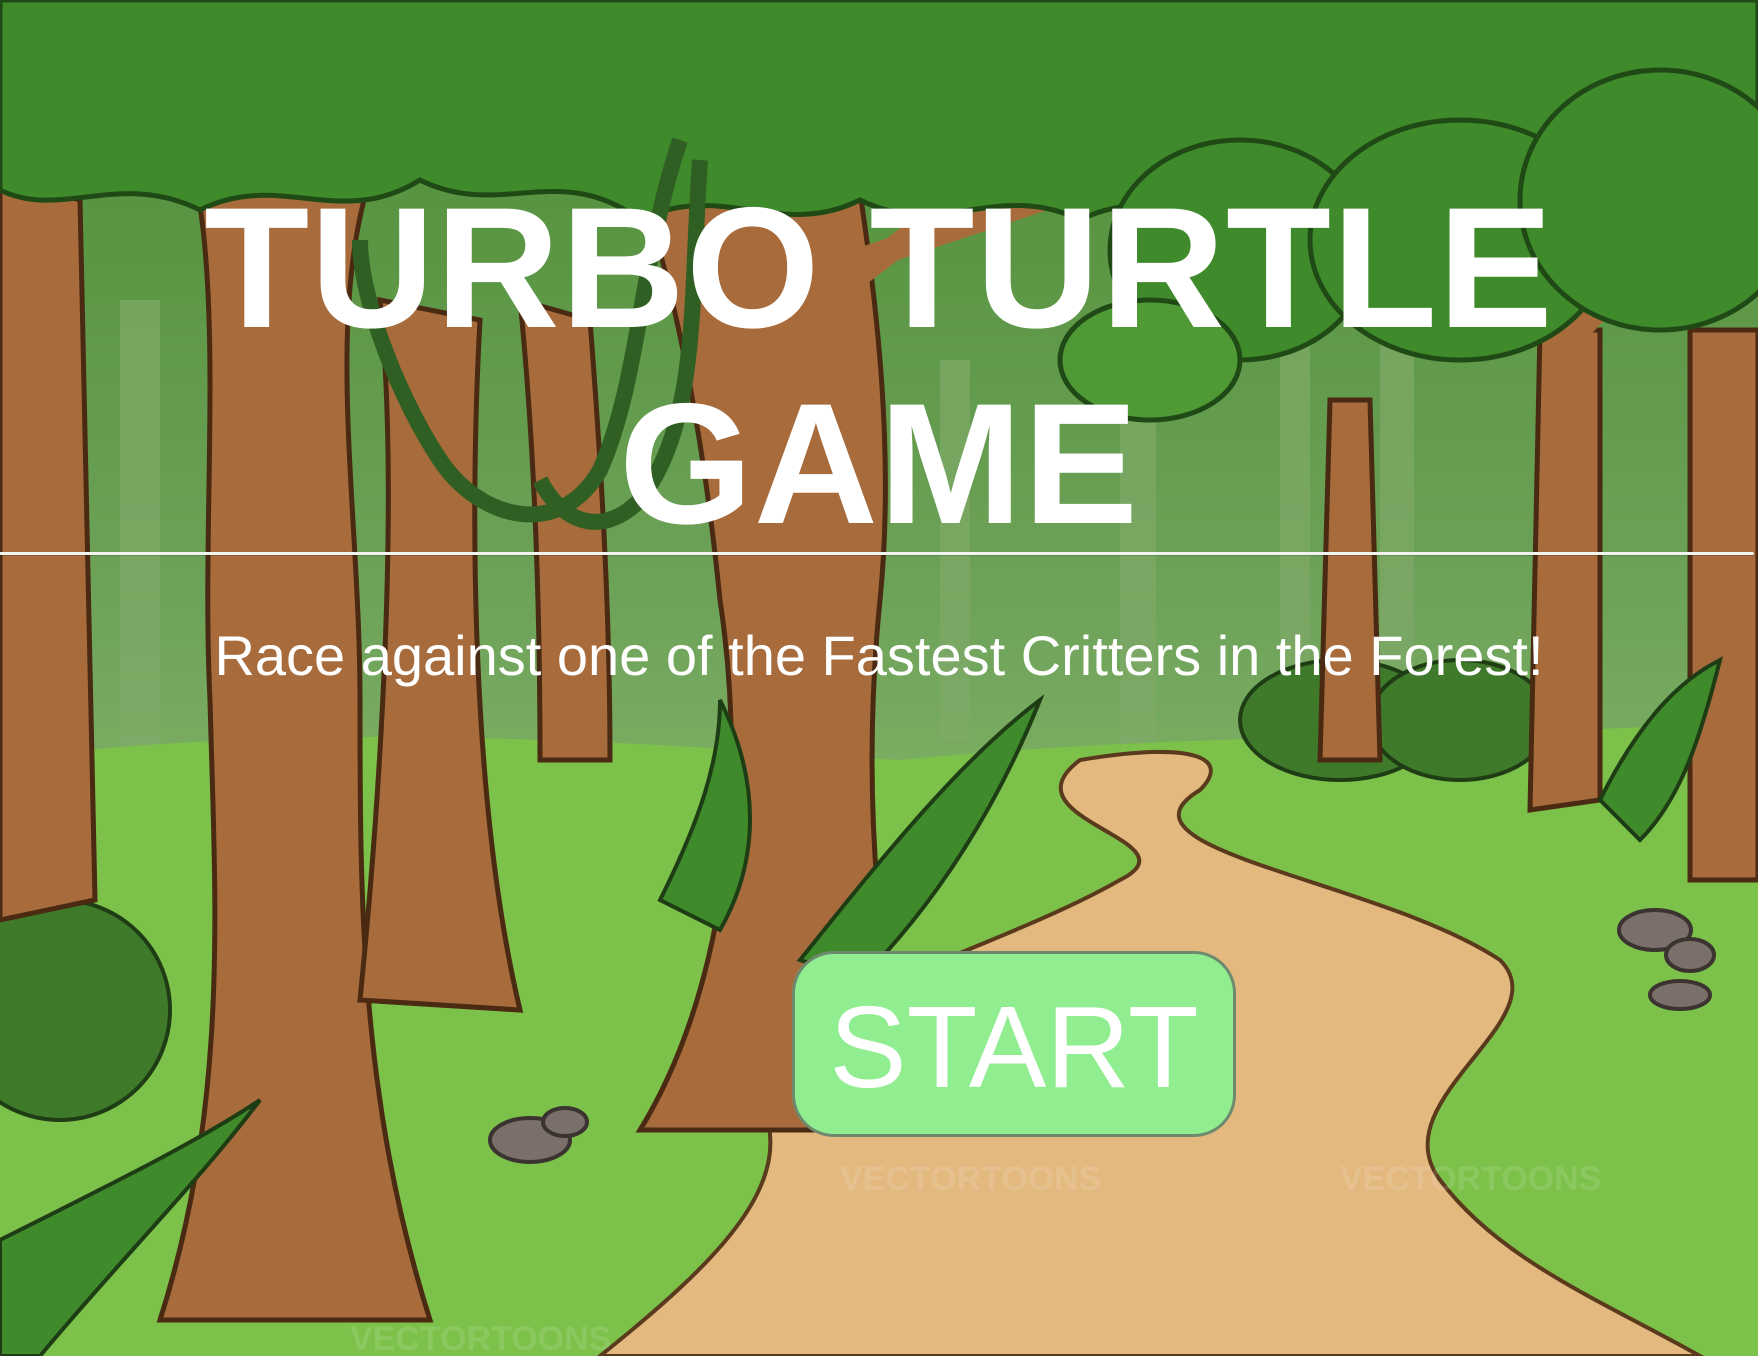 The height and width of the screenshot is (1356, 1758). What do you see at coordinates (1014, 1044) in the screenshot?
I see `start-button: START` at bounding box center [1014, 1044].